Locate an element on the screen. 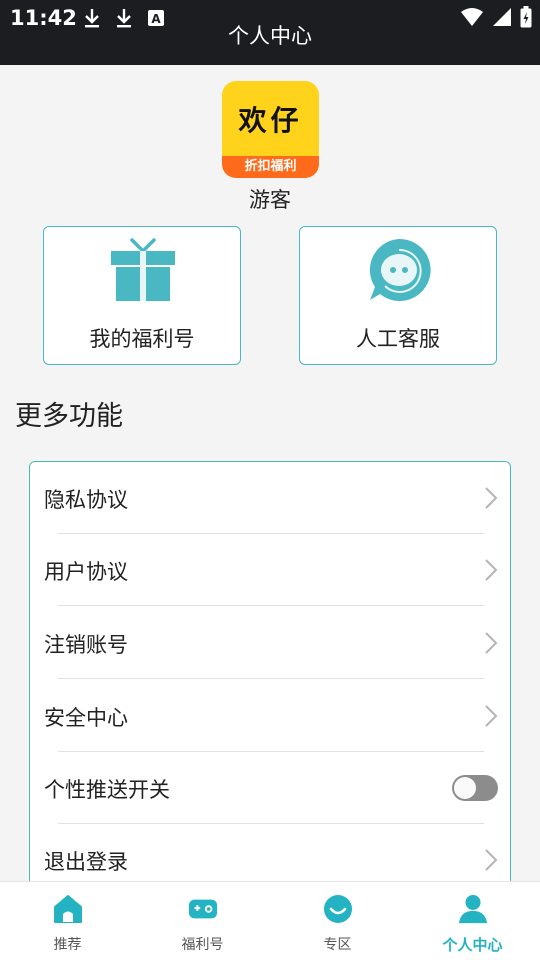 The height and width of the screenshot is (960, 540). avatar-banner: 折扣福利 is located at coordinates (270, 167).